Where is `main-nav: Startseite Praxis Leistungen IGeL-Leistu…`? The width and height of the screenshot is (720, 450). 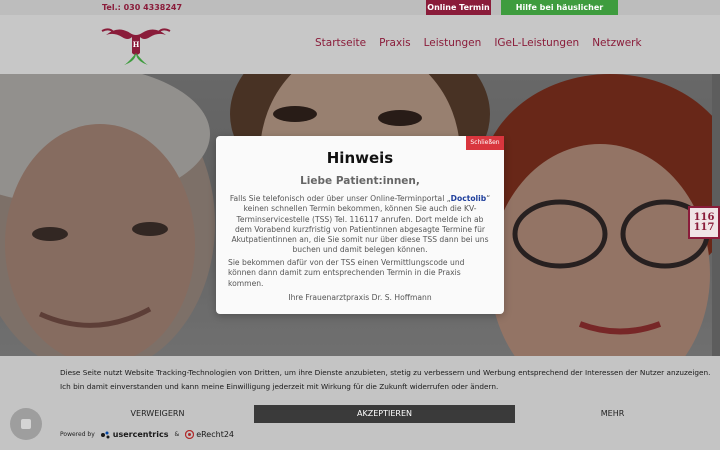 main-nav: Startseite Praxis Leistungen IGeL-Leistu… is located at coordinates (478, 43).